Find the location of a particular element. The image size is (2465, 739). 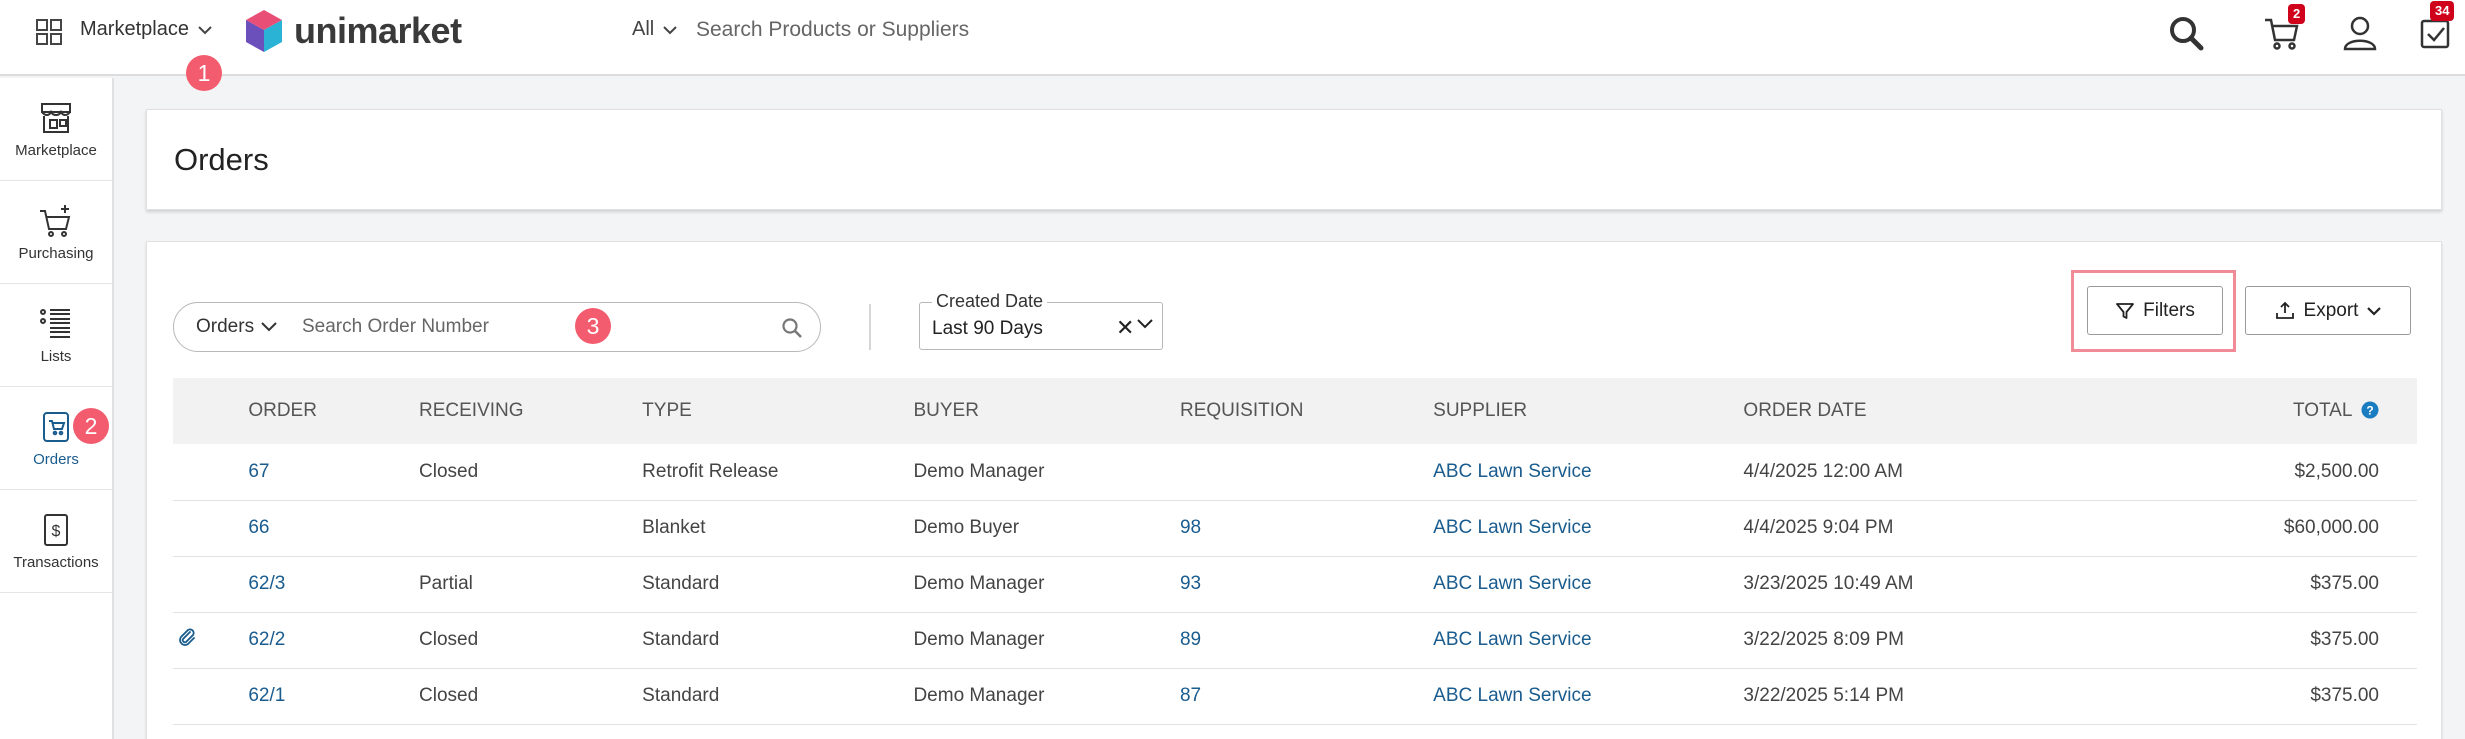

sidebar-item-label: Purchasing is located at coordinates (56, 253).